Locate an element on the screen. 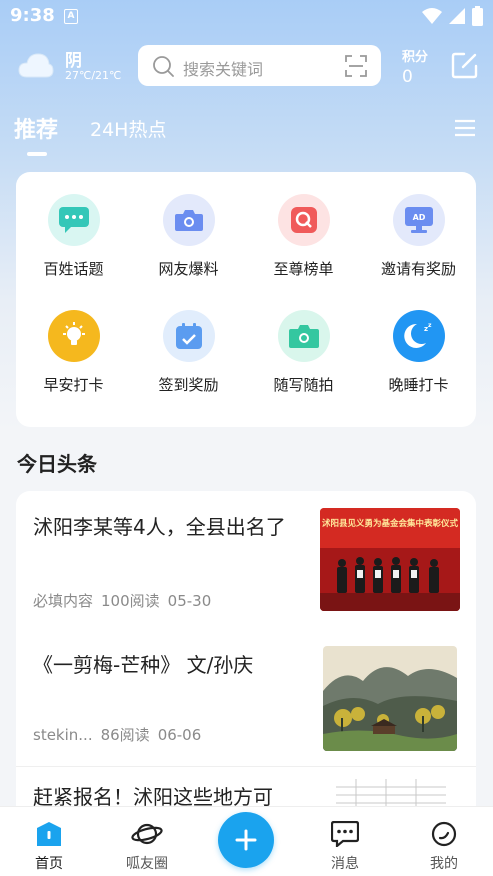 The width and height of the screenshot is (493, 876). search-icon is located at coordinates (163, 66).